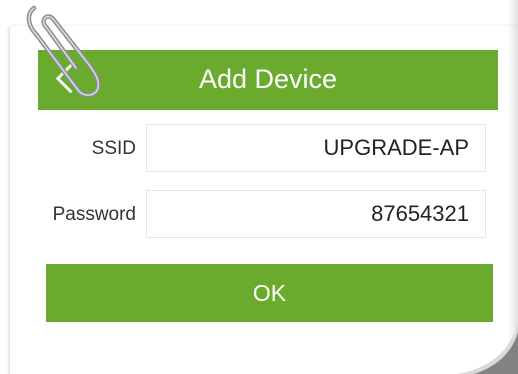 This screenshot has width=518, height=374. I want to click on header-bar: Add Device, so click(268, 80).